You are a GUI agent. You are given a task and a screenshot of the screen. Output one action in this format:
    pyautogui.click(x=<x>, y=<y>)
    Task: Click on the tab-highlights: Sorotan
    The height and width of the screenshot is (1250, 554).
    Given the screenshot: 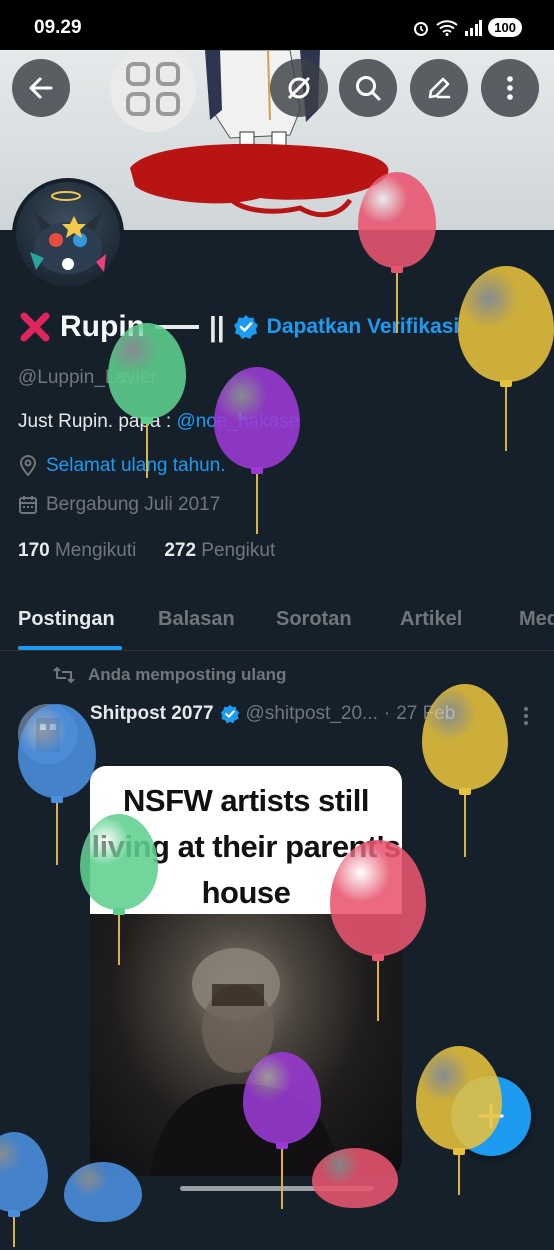 What is the action you would take?
    pyautogui.click(x=314, y=619)
    